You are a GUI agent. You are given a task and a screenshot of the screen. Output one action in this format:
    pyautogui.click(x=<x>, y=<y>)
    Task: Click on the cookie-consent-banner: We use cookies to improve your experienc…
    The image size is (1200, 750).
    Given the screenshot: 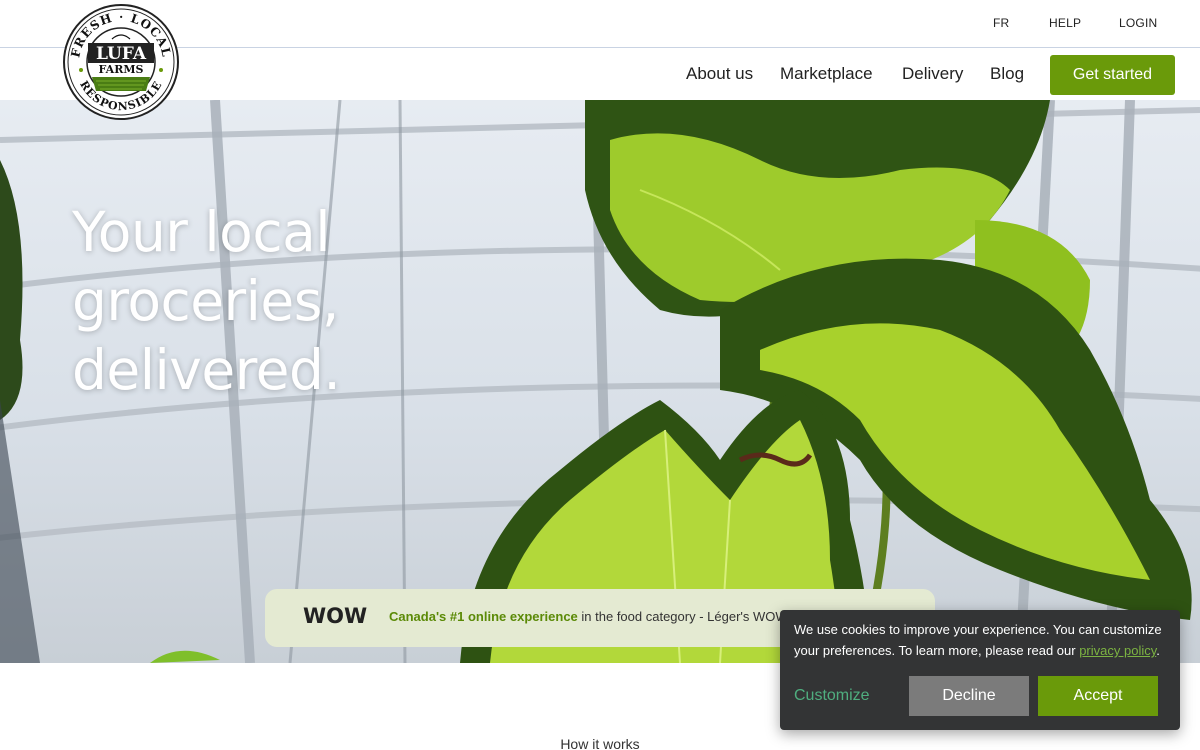 What is the action you would take?
    pyautogui.click(x=980, y=670)
    